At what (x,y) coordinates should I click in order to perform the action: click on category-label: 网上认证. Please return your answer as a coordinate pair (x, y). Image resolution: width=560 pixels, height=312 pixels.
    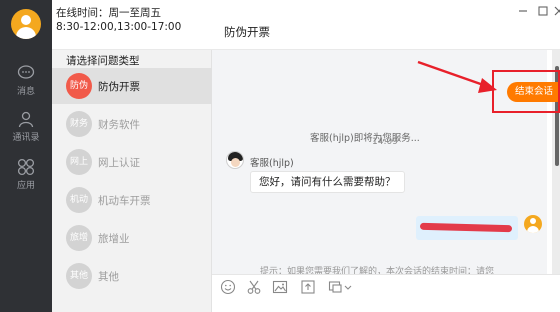
    Looking at the image, I should click on (119, 163).